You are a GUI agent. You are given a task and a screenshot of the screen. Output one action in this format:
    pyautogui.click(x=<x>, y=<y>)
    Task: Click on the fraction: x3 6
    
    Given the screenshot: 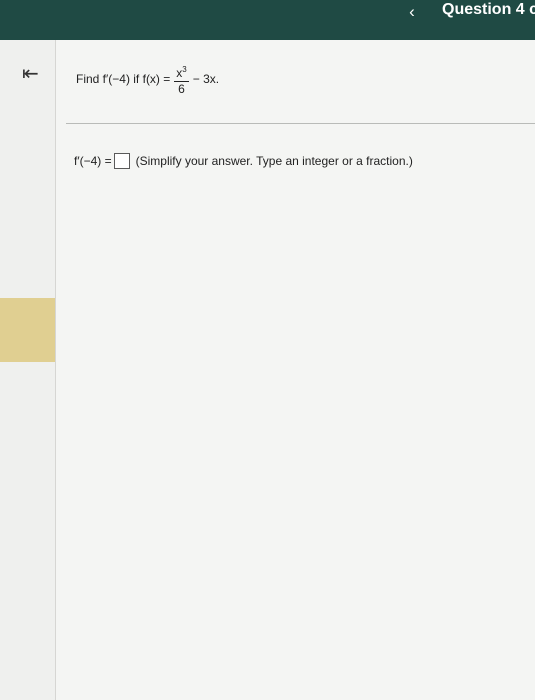 What is the action you would take?
    pyautogui.click(x=181, y=79)
    